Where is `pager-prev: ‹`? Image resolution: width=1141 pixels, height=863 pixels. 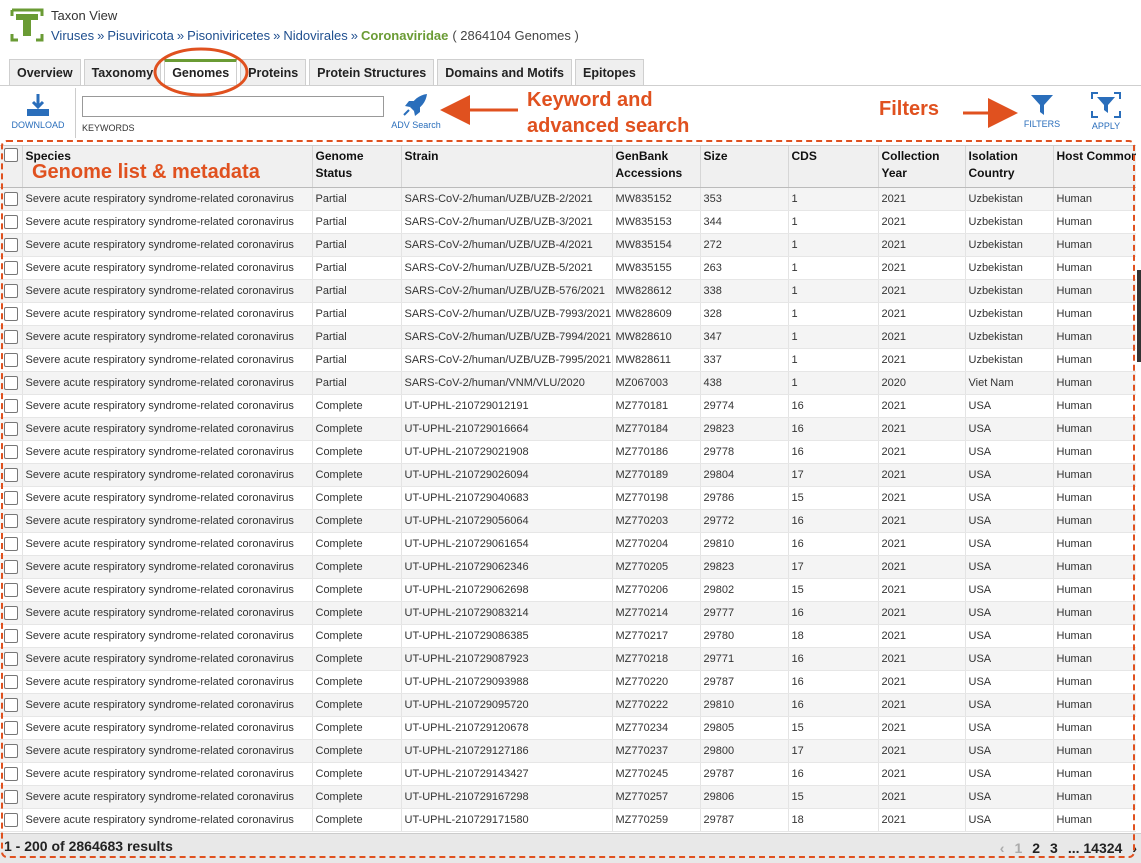 pager-prev: ‹ is located at coordinates (1002, 848).